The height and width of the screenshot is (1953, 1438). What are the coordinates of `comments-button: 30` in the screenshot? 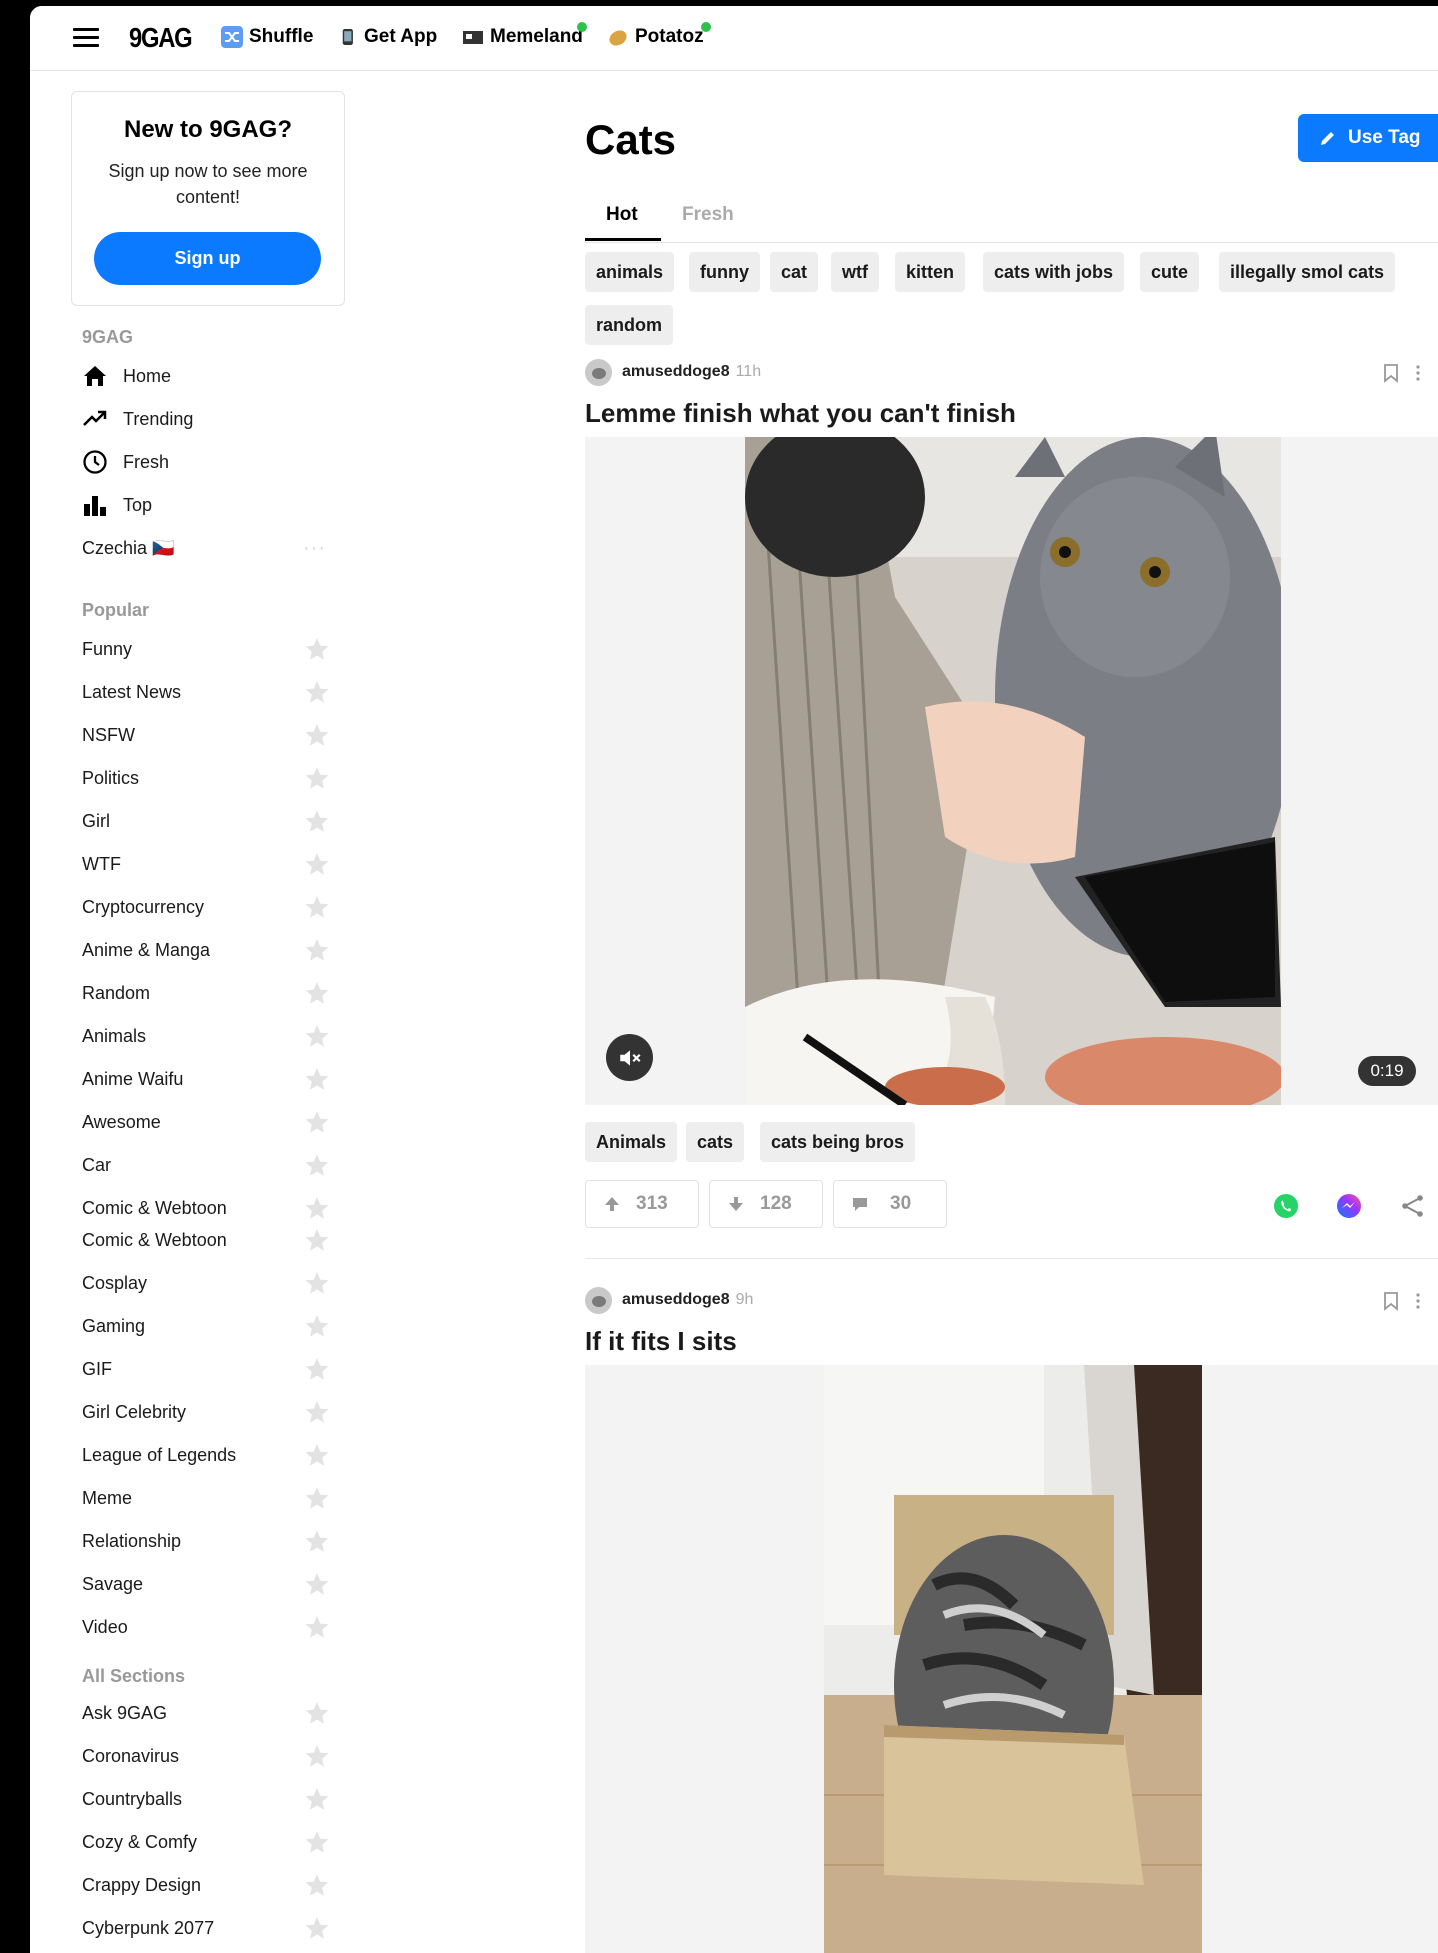 It's located at (890, 1204).